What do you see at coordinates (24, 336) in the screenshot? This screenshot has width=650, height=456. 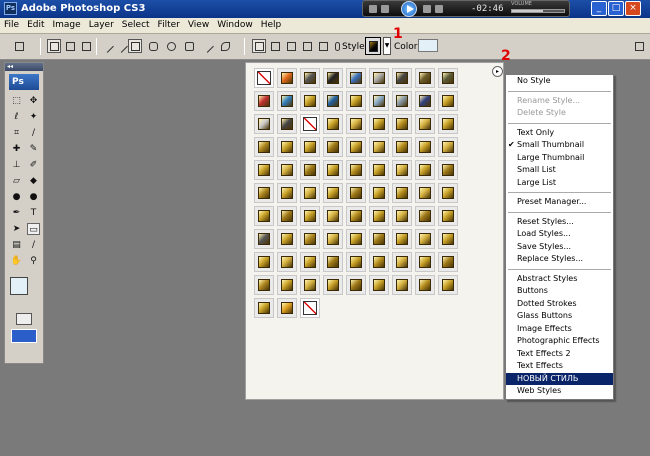 I see `screen-mode-icon` at bounding box center [24, 336].